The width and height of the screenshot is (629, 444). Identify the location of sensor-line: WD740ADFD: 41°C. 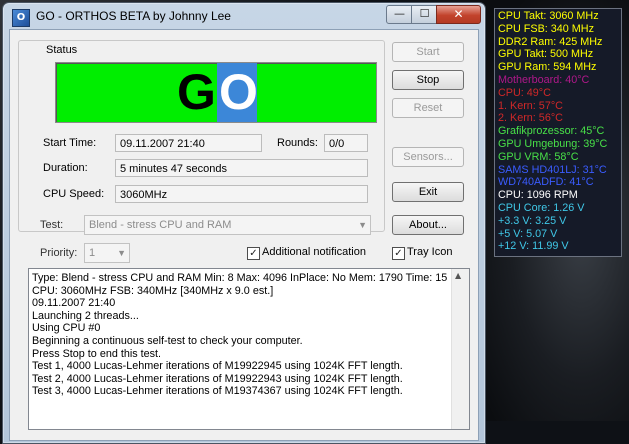
(546, 182).